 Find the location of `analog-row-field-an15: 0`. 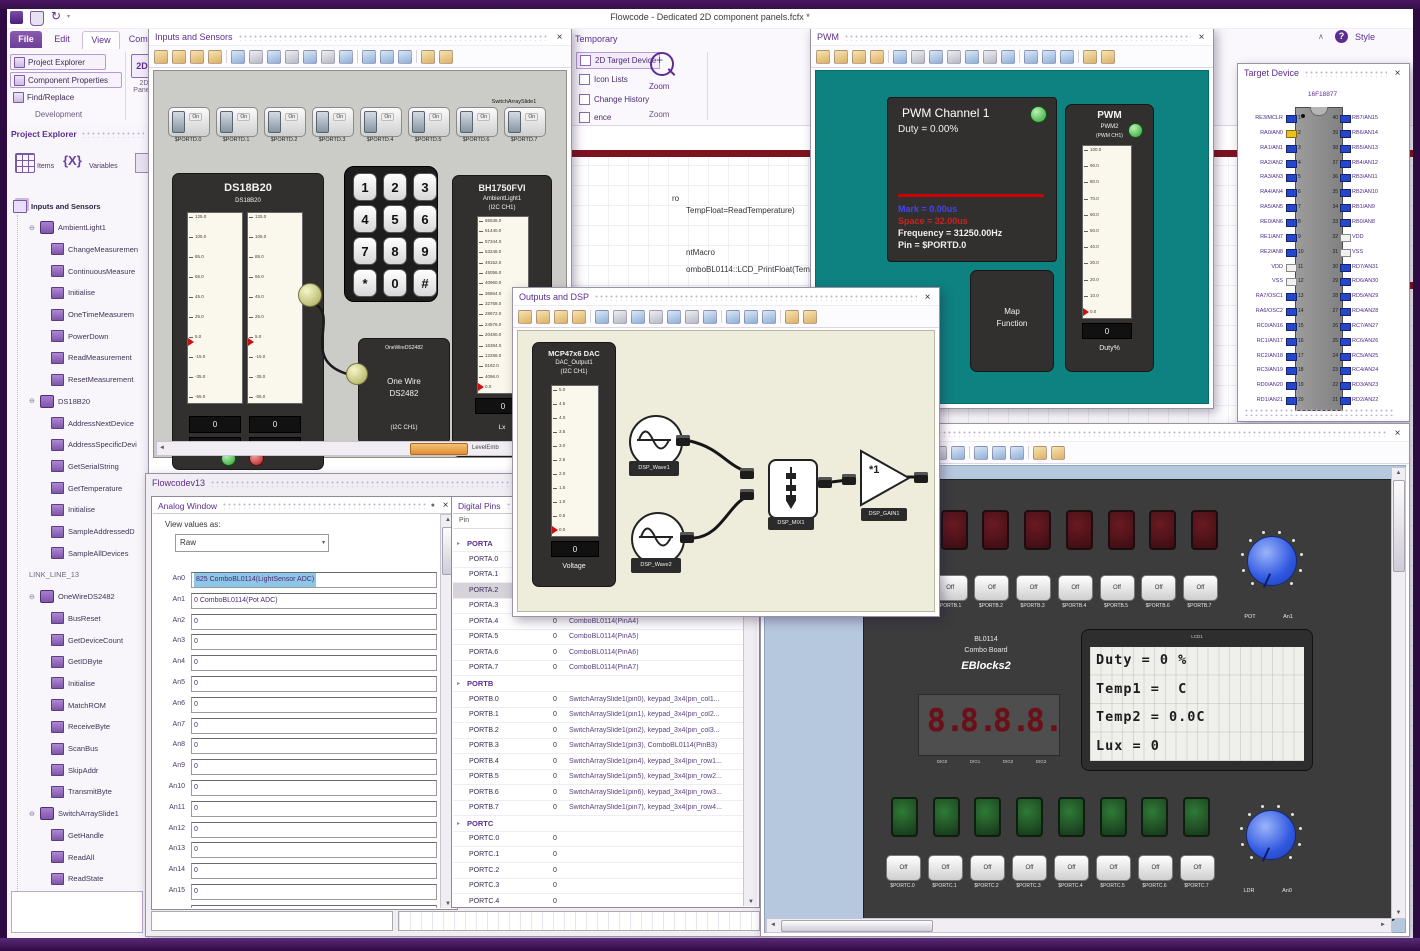

analog-row-field-an15: 0 is located at coordinates (314, 892).